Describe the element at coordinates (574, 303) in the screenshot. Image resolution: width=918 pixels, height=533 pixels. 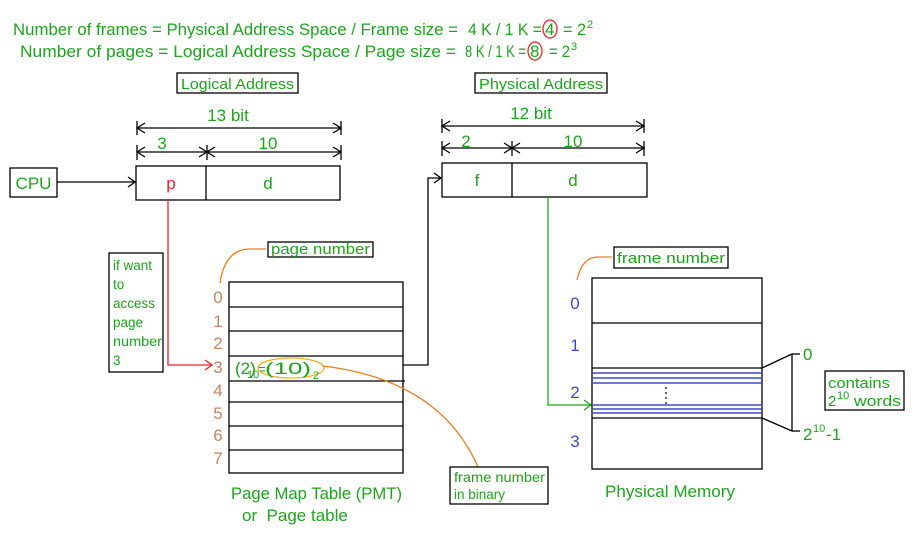
I see `frame-label: 0` at that location.